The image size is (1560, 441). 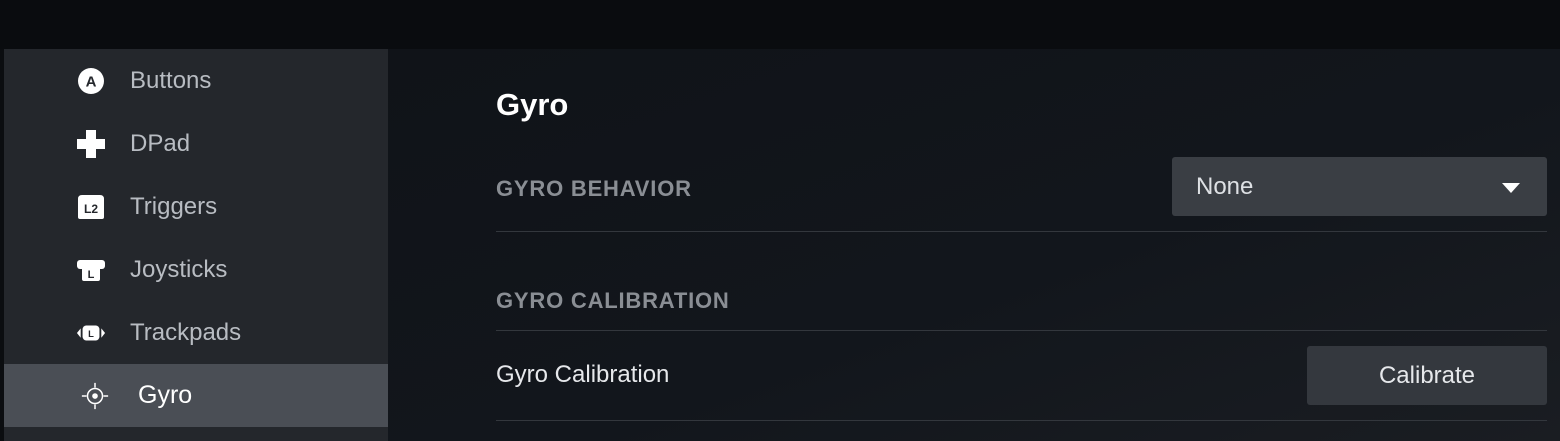 I want to click on gyro-calibration-row-label: Gyro Calibration, so click(x=583, y=374).